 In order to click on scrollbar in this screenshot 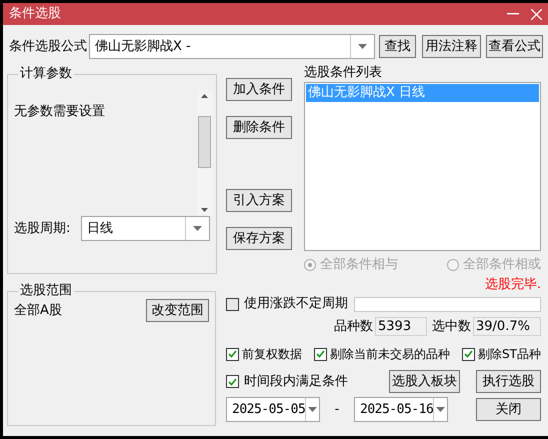, I will do `click(204, 153)`.